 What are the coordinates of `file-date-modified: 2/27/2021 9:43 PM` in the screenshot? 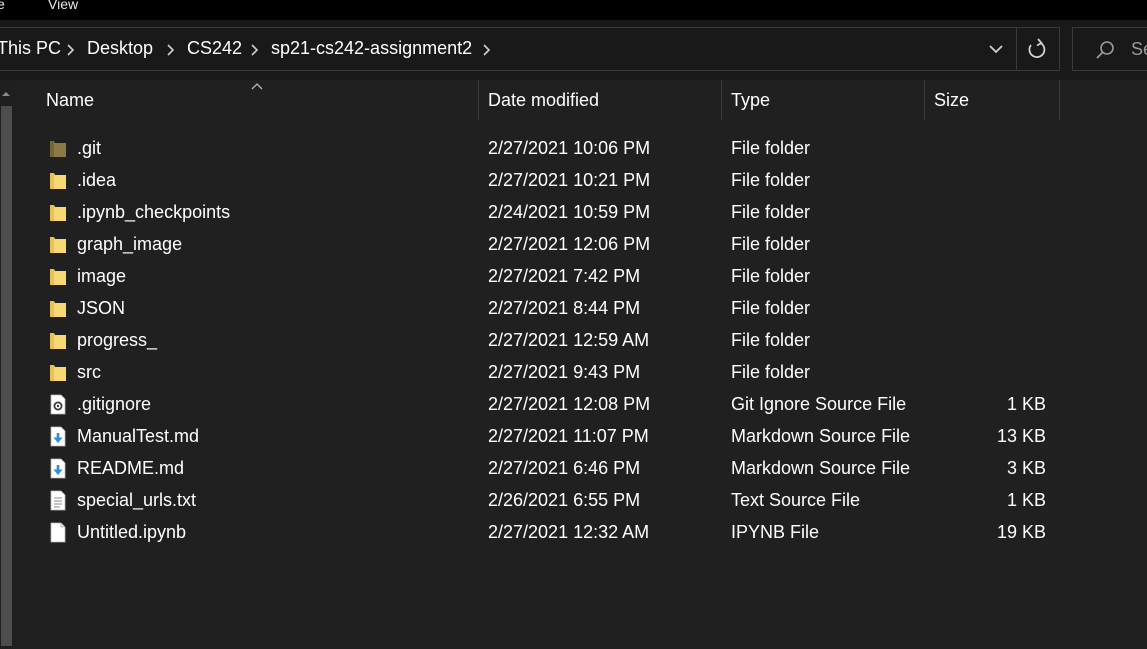 It's located at (564, 372).